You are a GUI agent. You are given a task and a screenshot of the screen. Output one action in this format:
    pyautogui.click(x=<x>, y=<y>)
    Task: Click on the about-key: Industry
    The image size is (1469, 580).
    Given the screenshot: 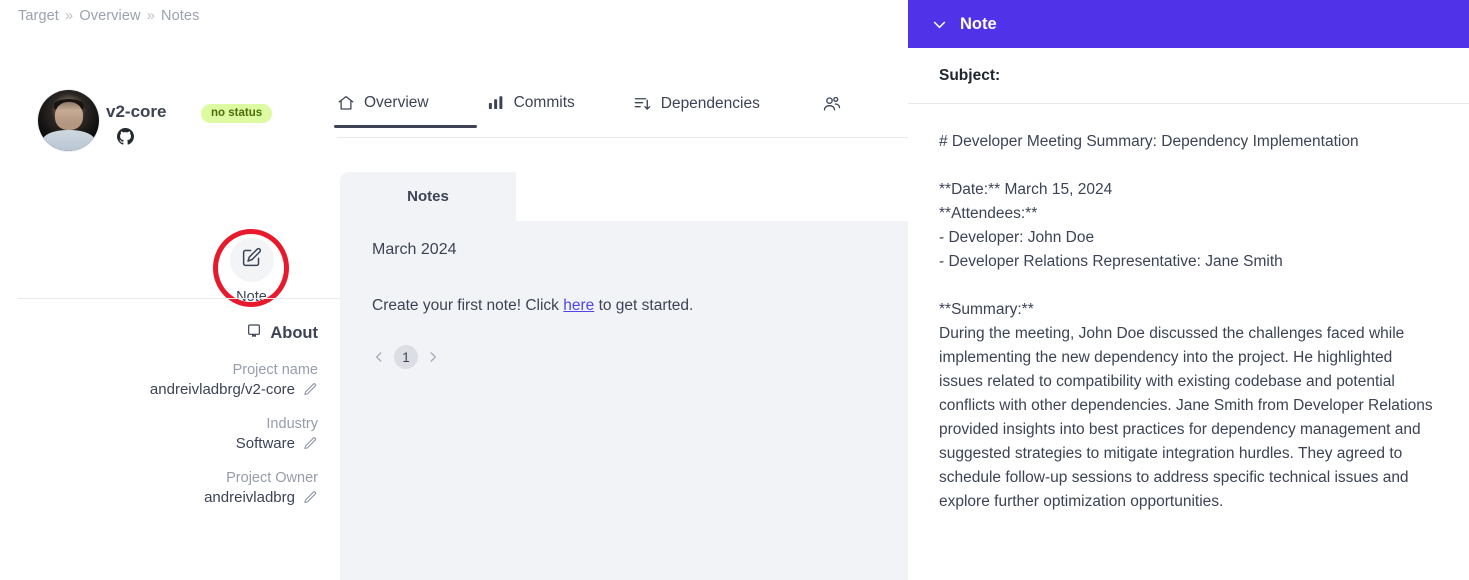 What is the action you would take?
    pyautogui.click(x=292, y=424)
    